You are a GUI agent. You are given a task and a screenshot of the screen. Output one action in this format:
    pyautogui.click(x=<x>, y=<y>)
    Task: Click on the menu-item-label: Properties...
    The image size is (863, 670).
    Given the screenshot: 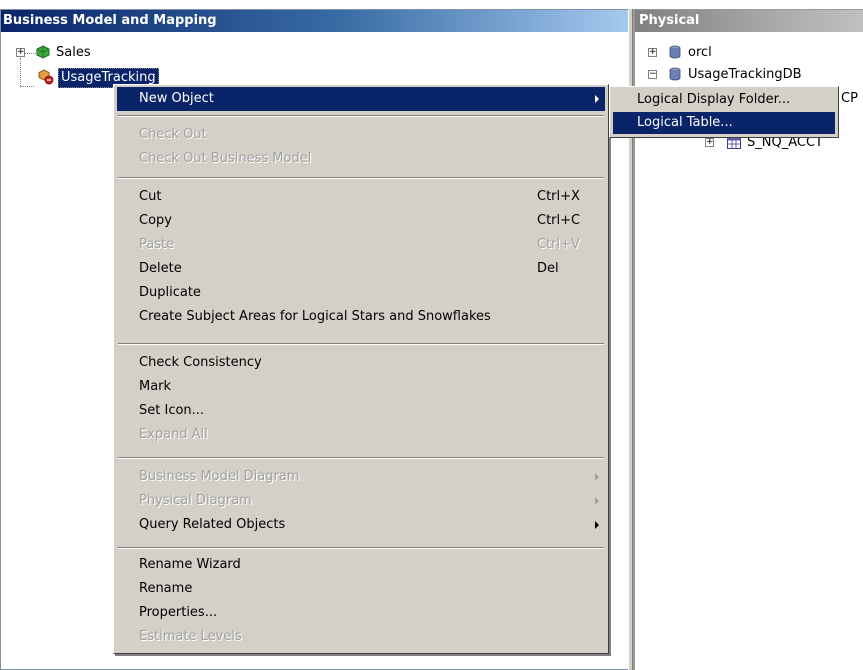 What is the action you would take?
    pyautogui.click(x=178, y=612)
    